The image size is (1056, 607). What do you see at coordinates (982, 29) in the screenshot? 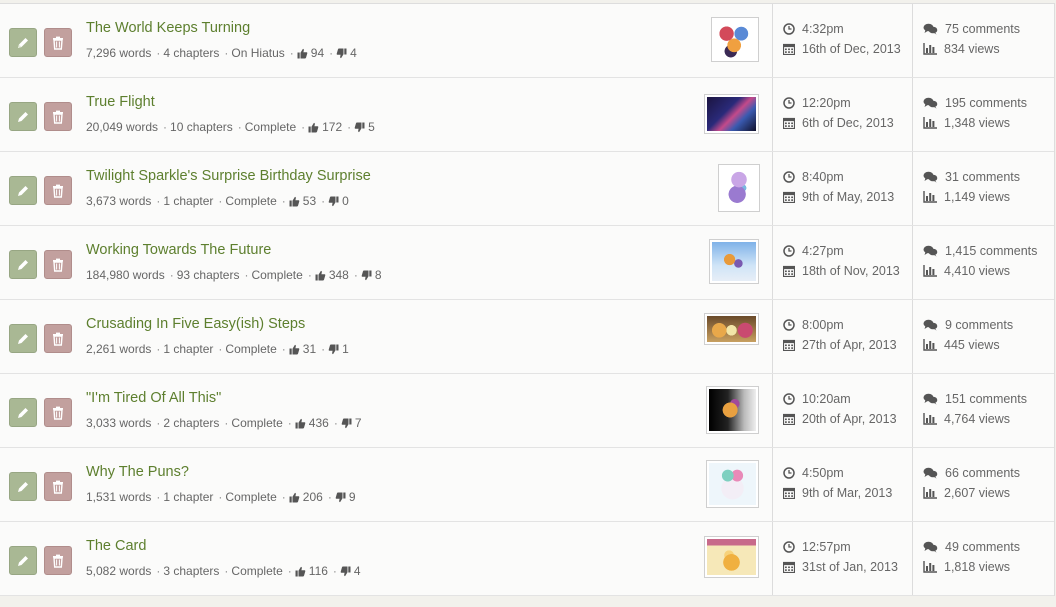
I see `comment-count: 75 comments` at bounding box center [982, 29].